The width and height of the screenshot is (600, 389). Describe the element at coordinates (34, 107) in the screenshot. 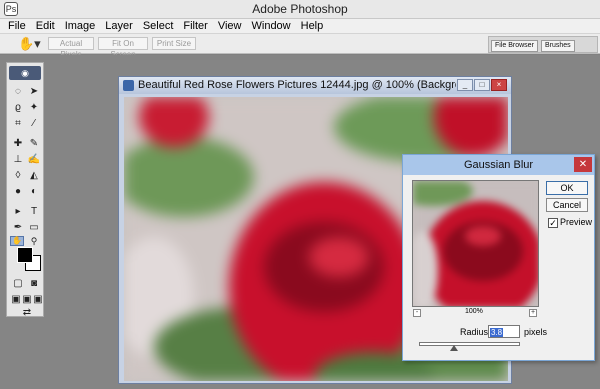

I see `magic-wand-tool-icon: ✦` at that location.